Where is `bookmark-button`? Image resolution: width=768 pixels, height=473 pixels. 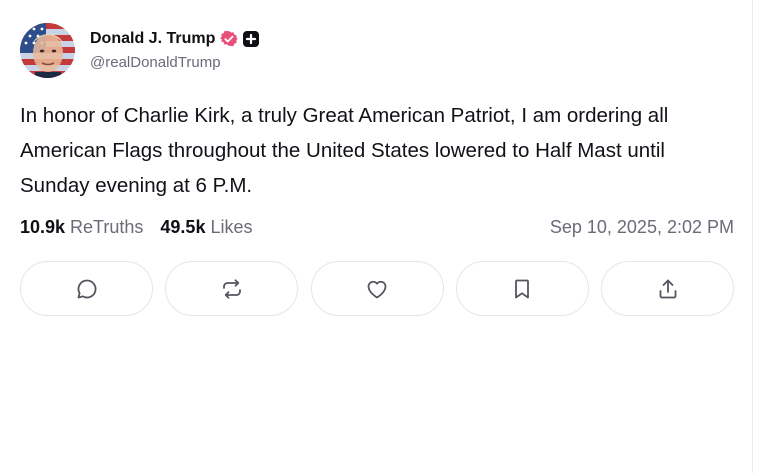 bookmark-button is located at coordinates (522, 288).